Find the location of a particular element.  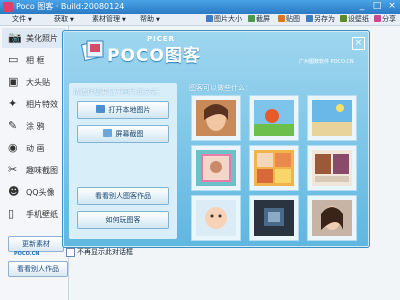

title-bar: Poco 图客 · Build:20080124 _ □ × is located at coordinates (200, 7).